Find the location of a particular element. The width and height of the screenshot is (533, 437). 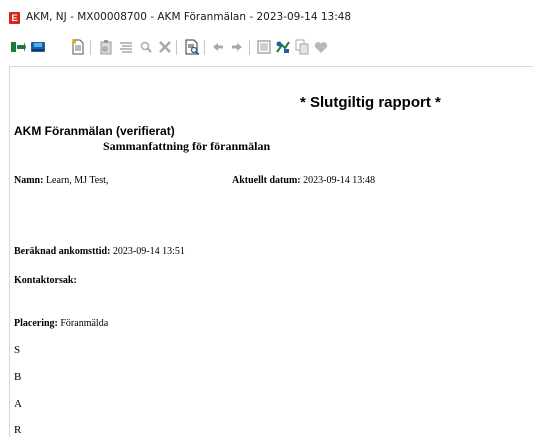

eta-field: Beräknad ankomsttid: 2023-09-14 13:51 is located at coordinates (99, 251).